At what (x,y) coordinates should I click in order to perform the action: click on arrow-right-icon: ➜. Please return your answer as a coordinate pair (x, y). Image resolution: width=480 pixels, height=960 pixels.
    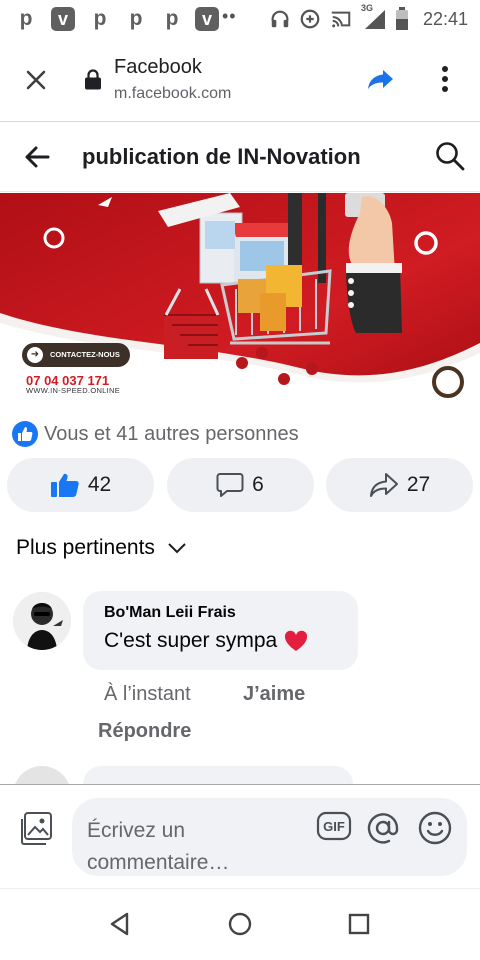
    Looking at the image, I should click on (35, 355).